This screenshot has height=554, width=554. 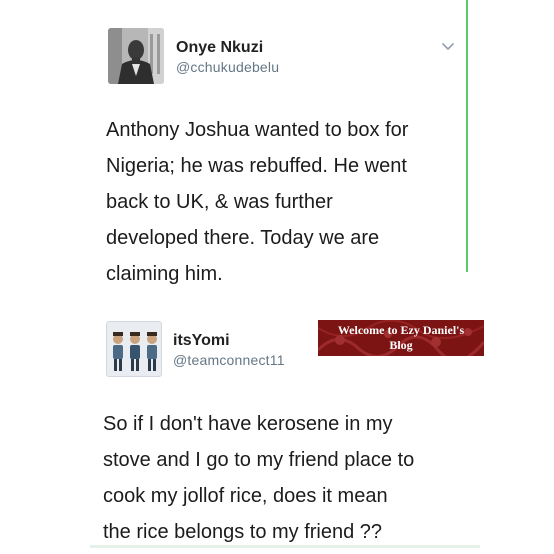 I want to click on watermark-subtitle: Blog, so click(x=401, y=345).